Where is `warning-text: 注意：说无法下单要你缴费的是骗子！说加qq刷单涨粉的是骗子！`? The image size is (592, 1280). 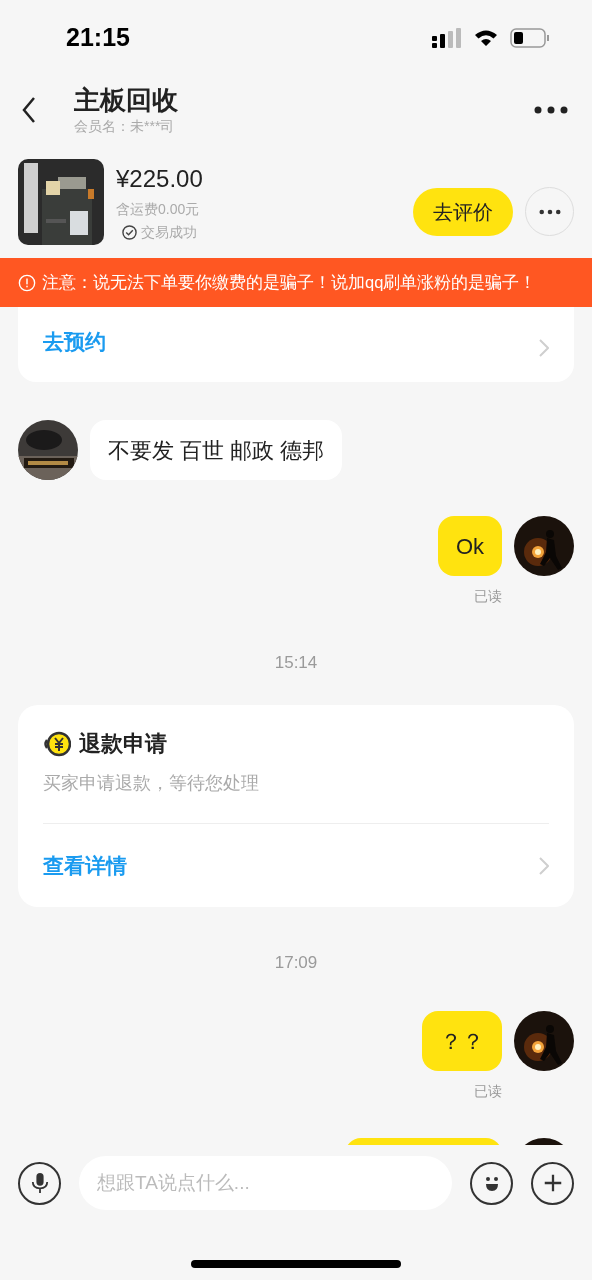 warning-text: 注意：说无法下单要你缴费的是骗子！说加qq刷单涨粉的是骗子！ is located at coordinates (289, 283).